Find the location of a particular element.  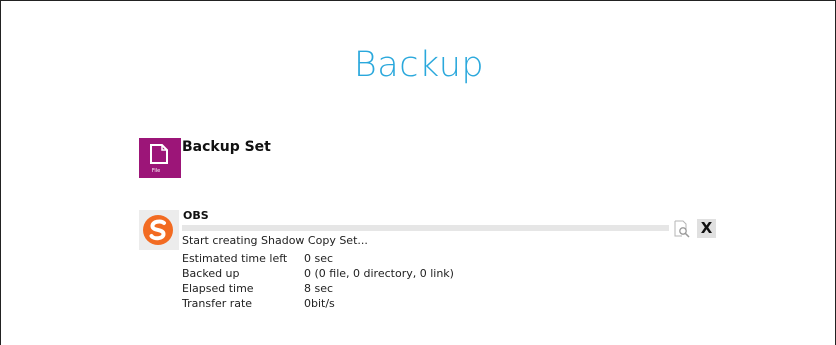

stat-row-transfer-rate: Transfer rate 0bit/s is located at coordinates (318, 303).